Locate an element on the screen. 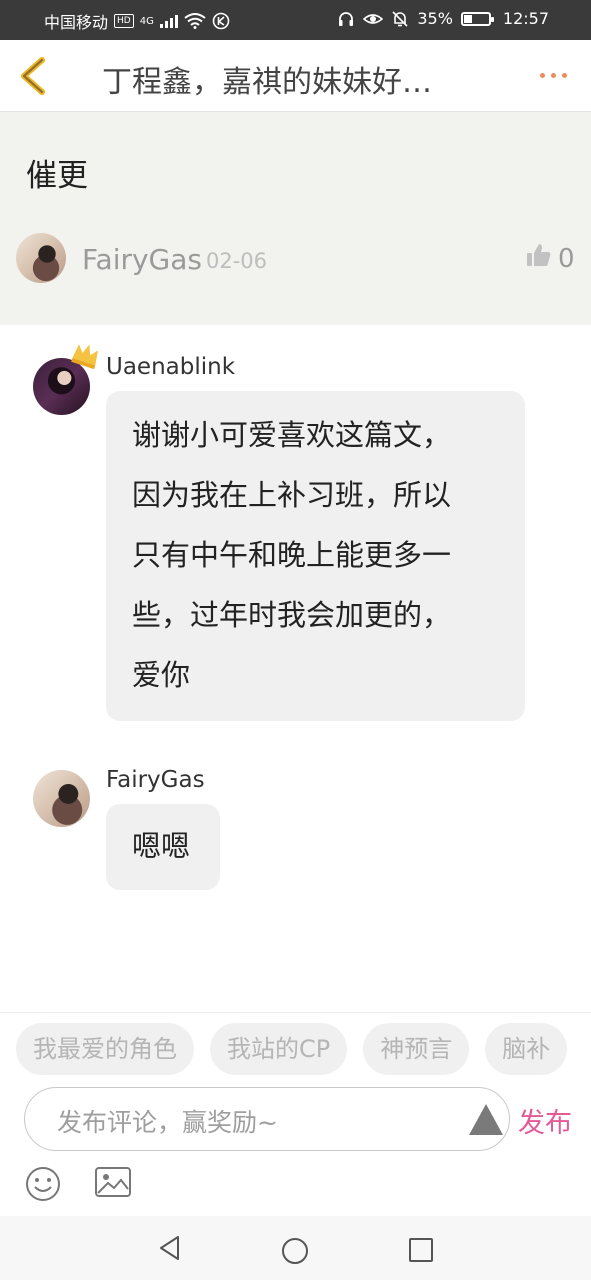 Image resolution: width=591 pixels, height=1280 pixels. battery-level-fill is located at coordinates (467, 18).